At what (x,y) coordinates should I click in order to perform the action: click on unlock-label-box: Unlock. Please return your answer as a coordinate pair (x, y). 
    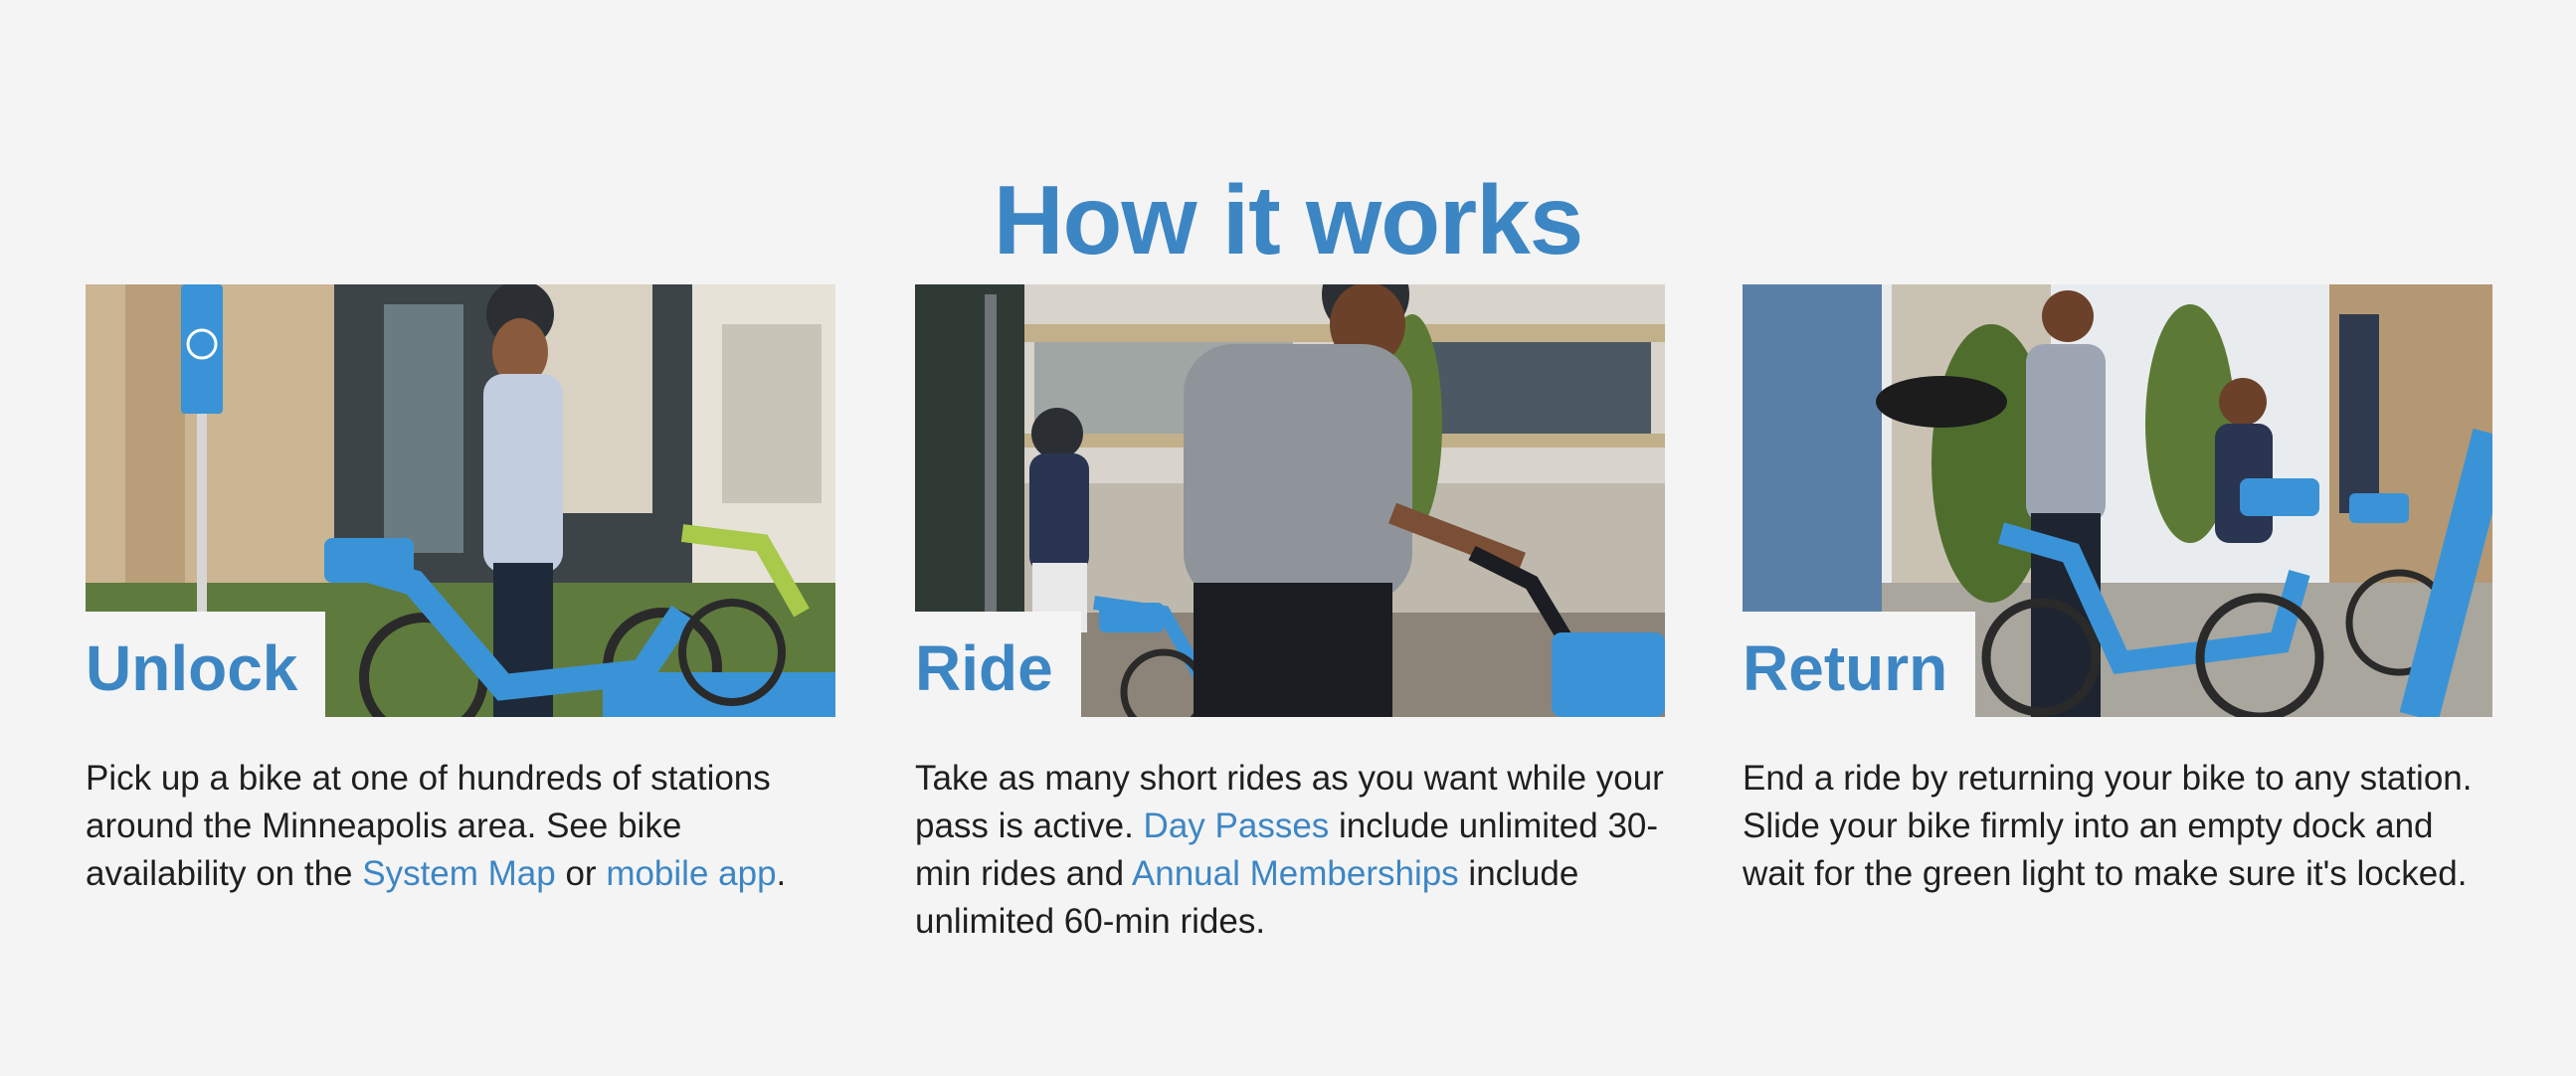
    Looking at the image, I should click on (206, 664).